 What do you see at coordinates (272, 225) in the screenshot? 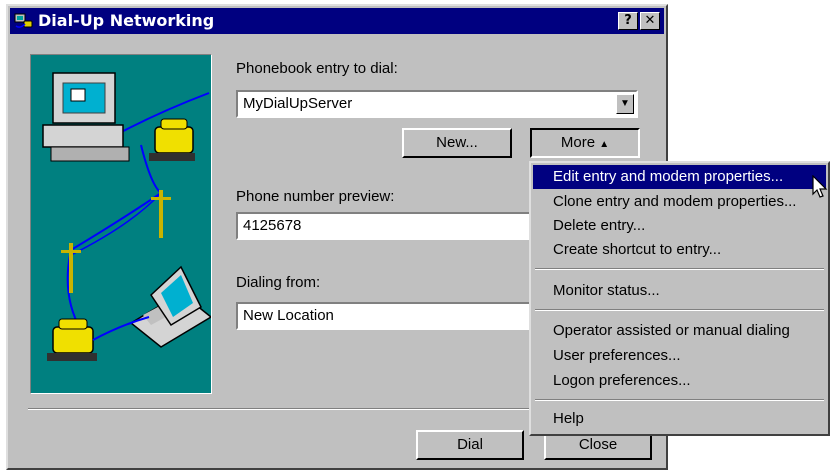
I see `preview-value: 4125678` at bounding box center [272, 225].